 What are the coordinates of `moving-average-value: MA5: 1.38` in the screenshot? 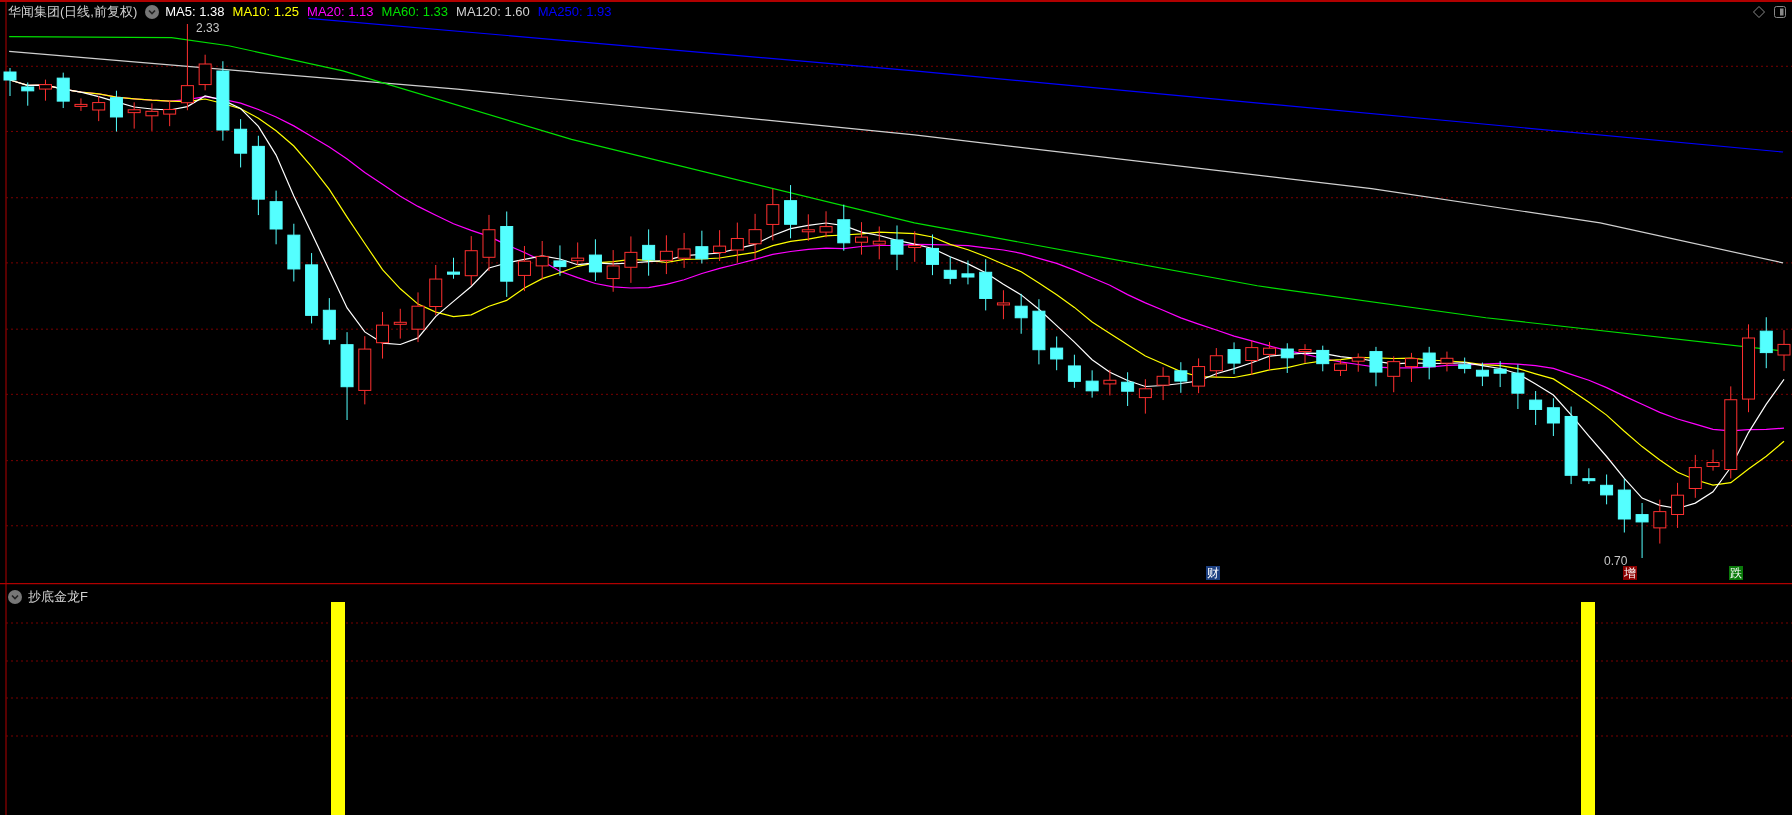 It's located at (195, 12).